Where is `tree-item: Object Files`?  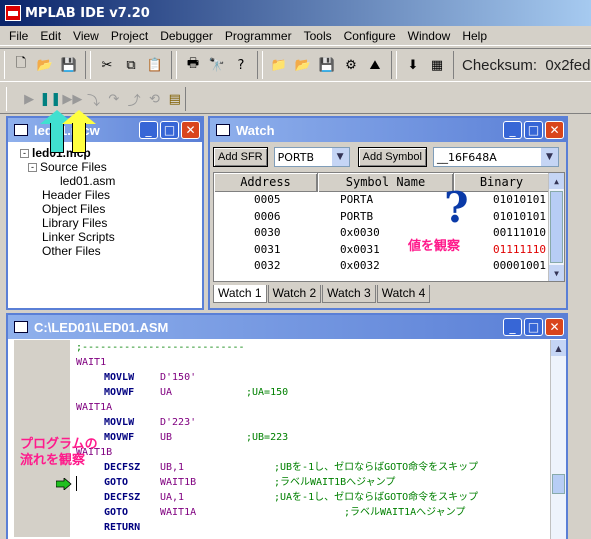
tree-item: Object Files is located at coordinates (73, 209).